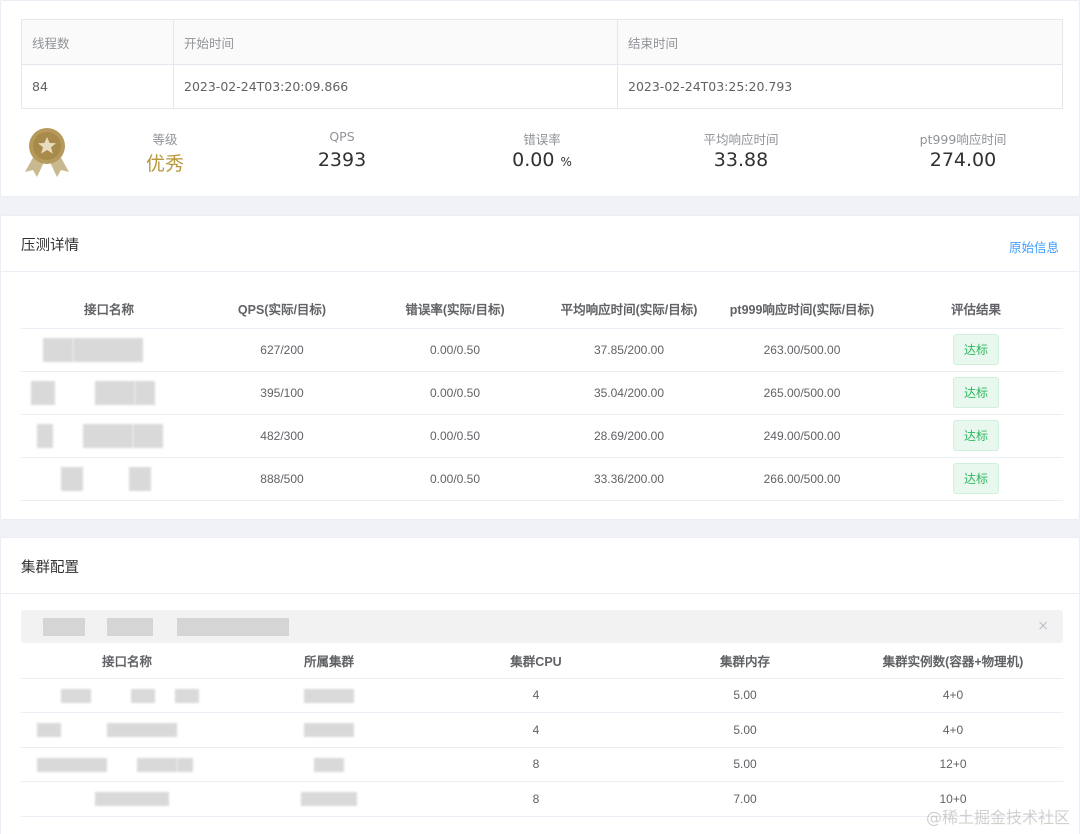  I want to click on avg-response-stat: 平均响应时间 33.88, so click(741, 150).